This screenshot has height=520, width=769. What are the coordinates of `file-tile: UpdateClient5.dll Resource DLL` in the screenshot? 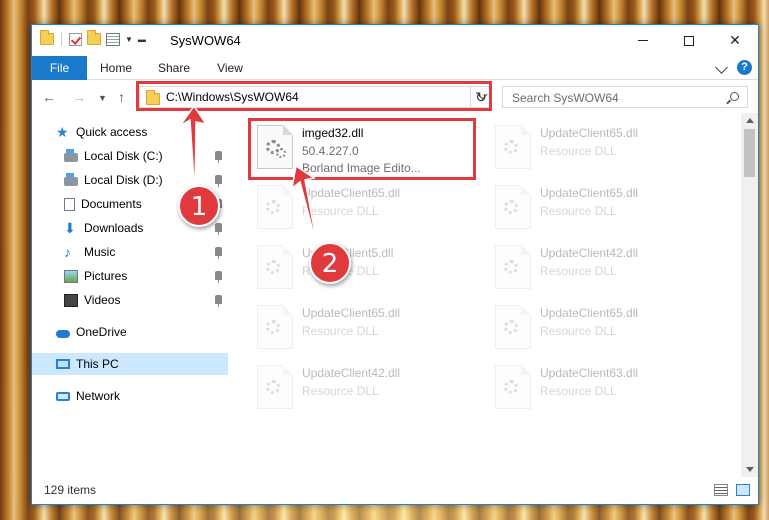 It's located at (360, 268).